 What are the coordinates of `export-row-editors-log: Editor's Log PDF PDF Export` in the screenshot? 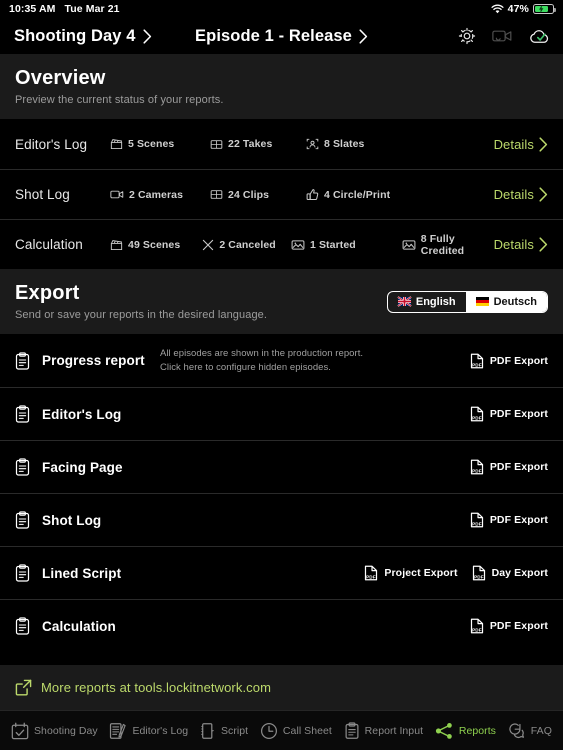 It's located at (281, 413).